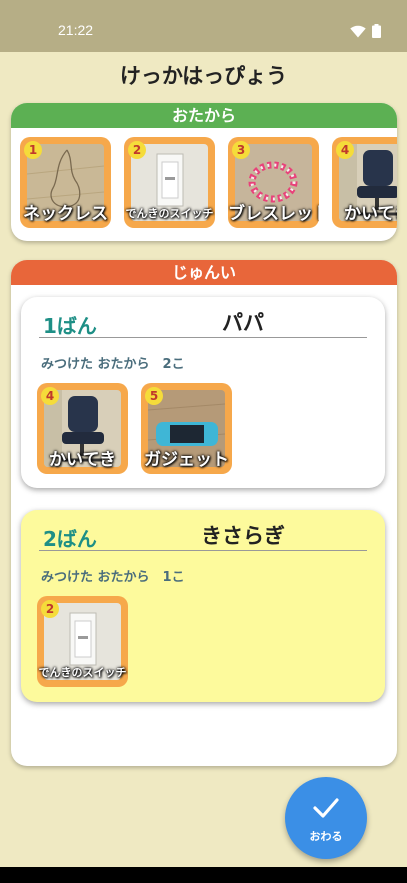 This screenshot has height=883, width=407. What do you see at coordinates (273, 182) in the screenshot?
I see `treasure-item: 3 ブレスレット` at bounding box center [273, 182].